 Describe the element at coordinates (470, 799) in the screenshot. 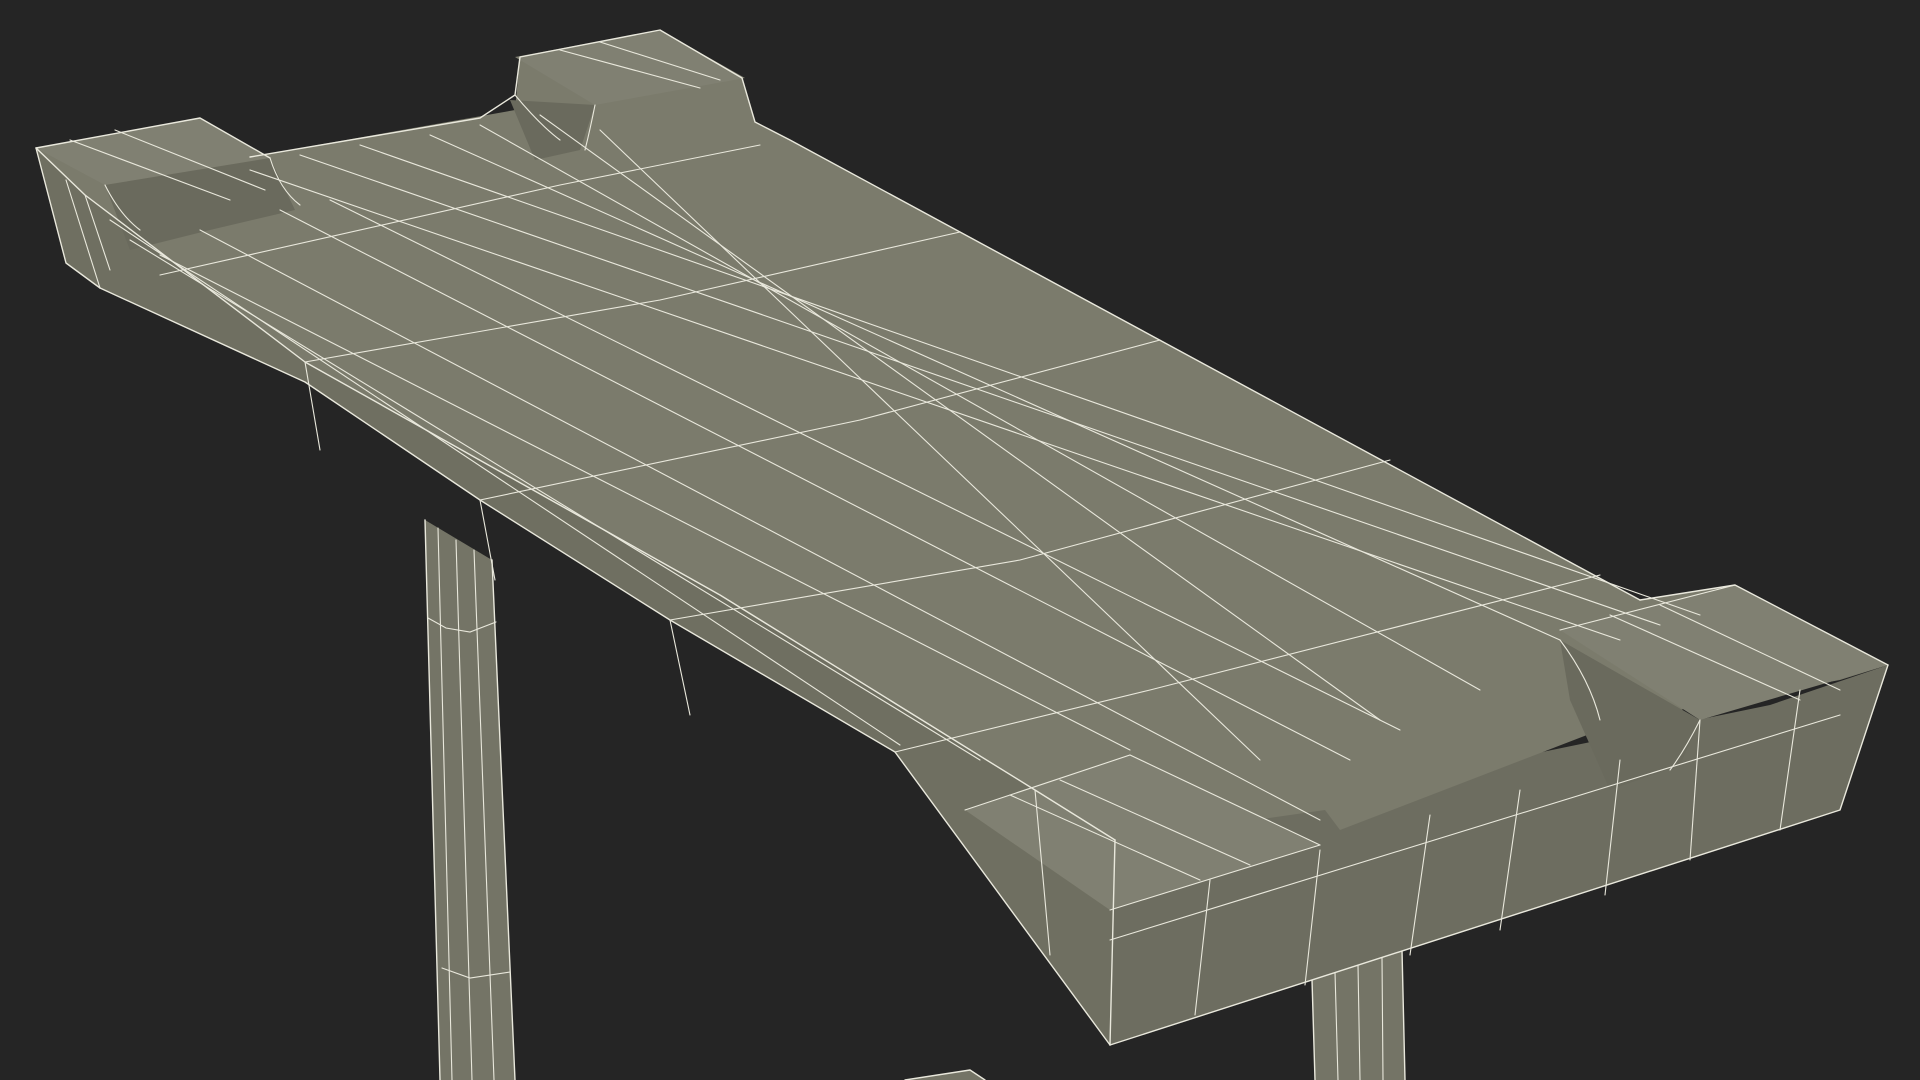

I see `left-leg` at that location.